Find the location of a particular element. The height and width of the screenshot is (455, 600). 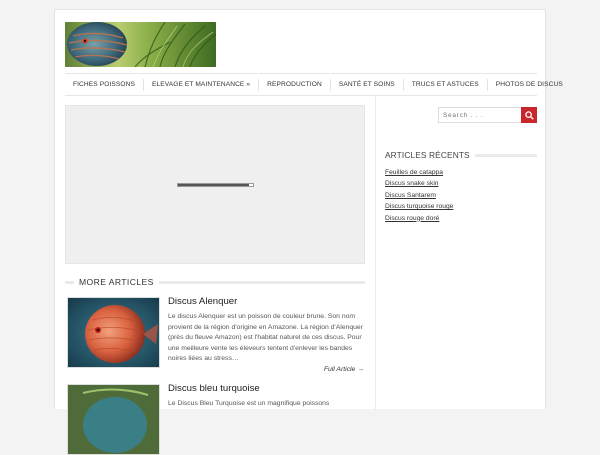

discus-bleu-turquoise-image is located at coordinates (113, 419).